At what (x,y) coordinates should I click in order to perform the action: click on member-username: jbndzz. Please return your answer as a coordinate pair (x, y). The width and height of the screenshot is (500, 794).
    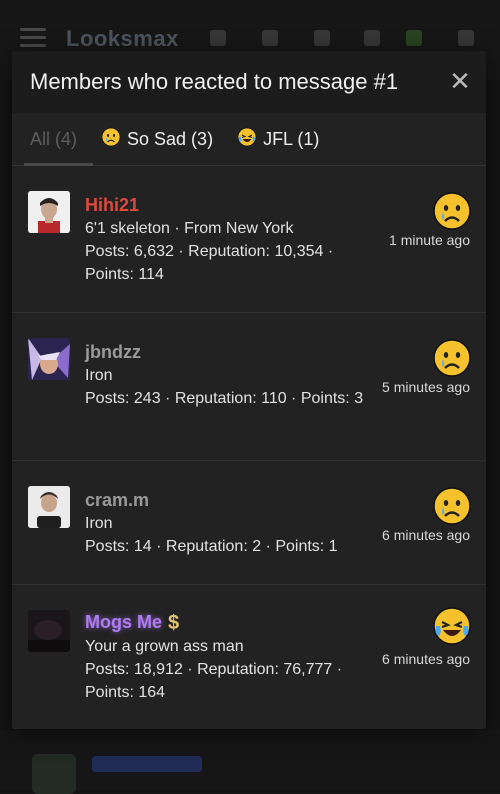
    Looking at the image, I should click on (113, 352).